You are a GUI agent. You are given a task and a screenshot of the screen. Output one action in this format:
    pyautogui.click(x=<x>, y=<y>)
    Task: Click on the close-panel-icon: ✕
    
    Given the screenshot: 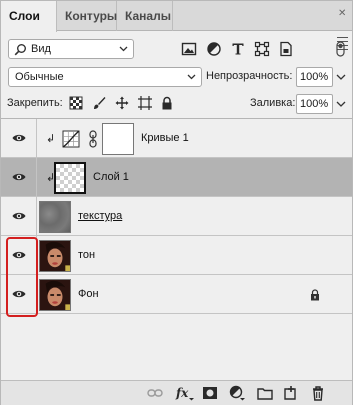 What is the action you would take?
    pyautogui.click(x=342, y=13)
    